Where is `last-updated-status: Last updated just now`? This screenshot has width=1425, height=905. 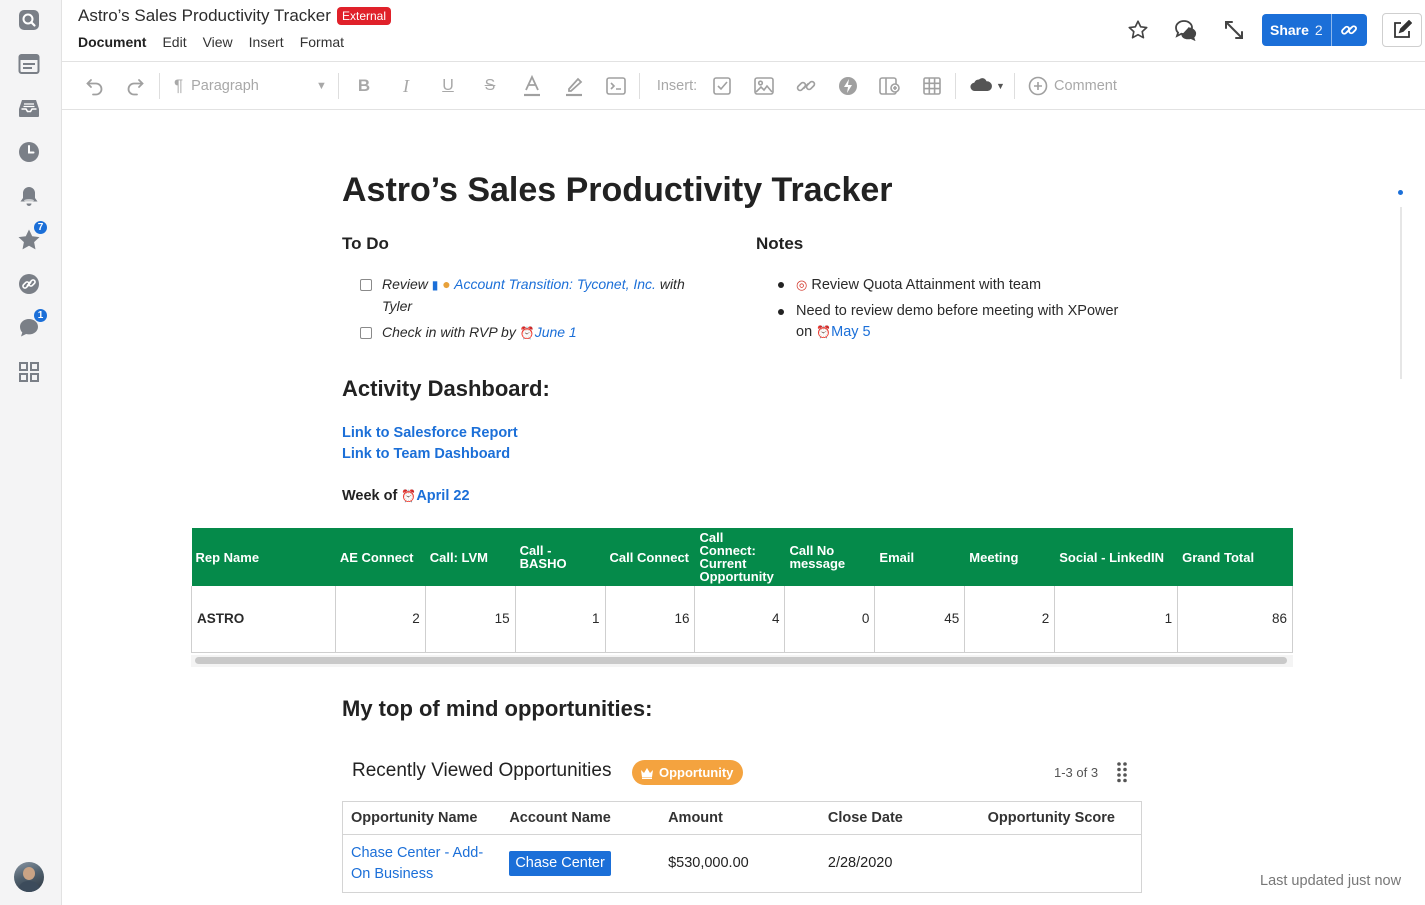 last-updated-status: Last updated just now is located at coordinates (1331, 881).